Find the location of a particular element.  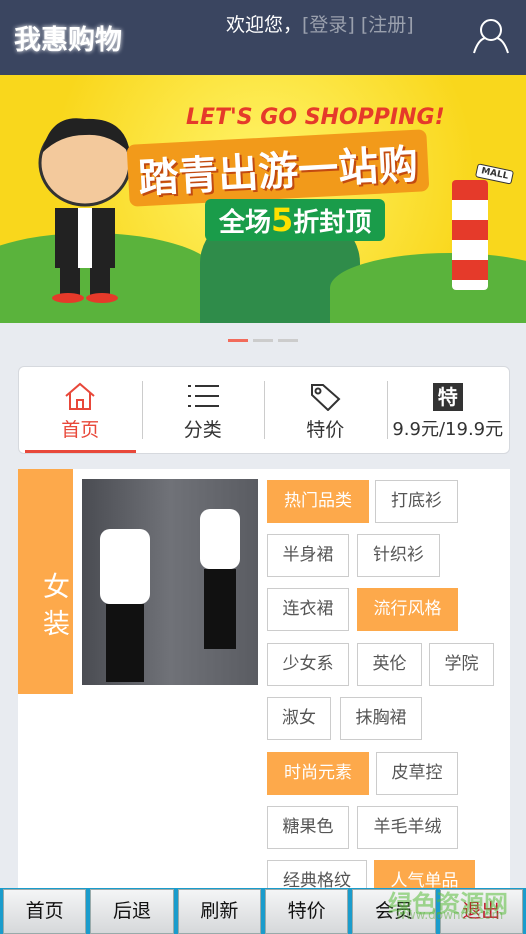

tab-category: 分类 is located at coordinates (203, 410).